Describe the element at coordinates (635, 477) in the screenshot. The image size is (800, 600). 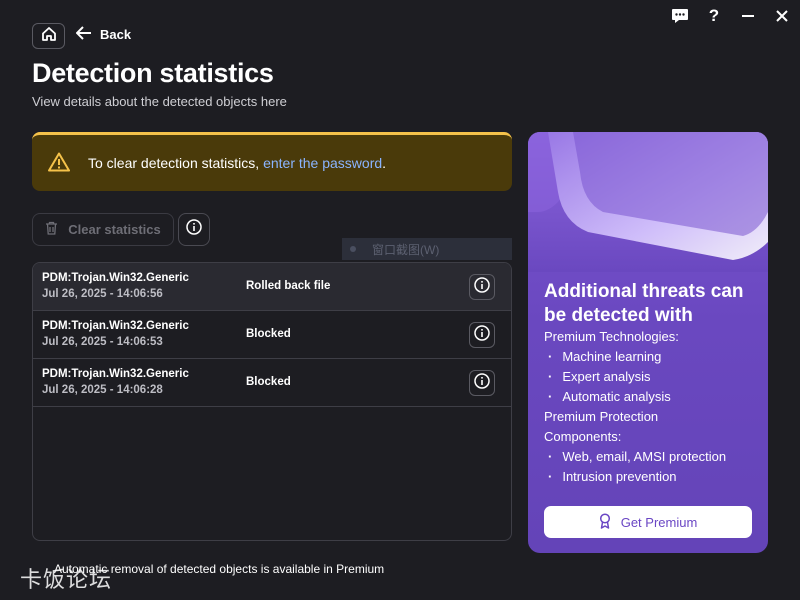
I see `list-item: Intrusion prevention` at that location.